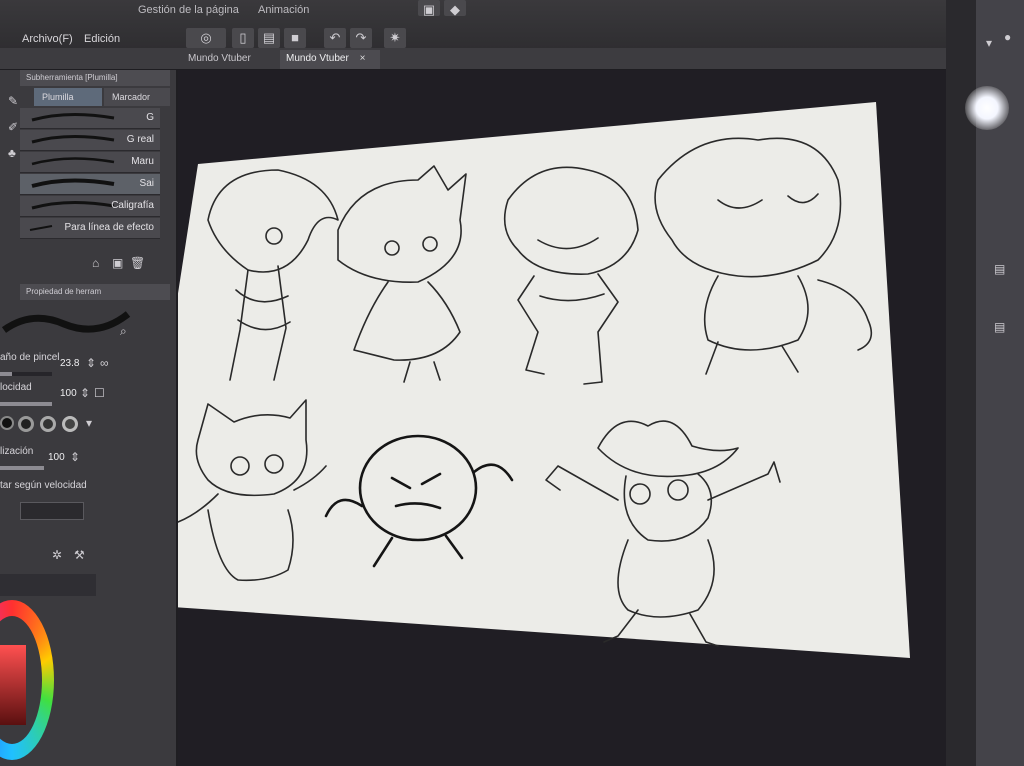 This screenshot has width=1024, height=766. I want to click on settings-button: ✷, so click(395, 38).